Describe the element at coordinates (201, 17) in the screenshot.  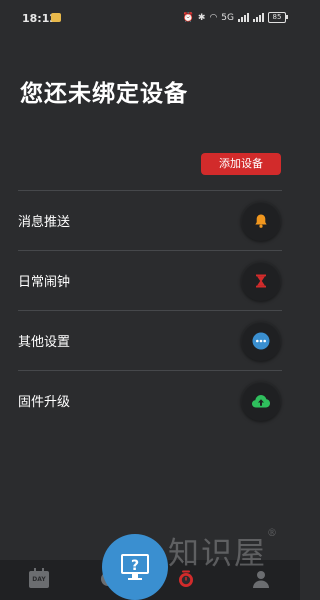
I see `bluetooth-icon: ✱` at that location.